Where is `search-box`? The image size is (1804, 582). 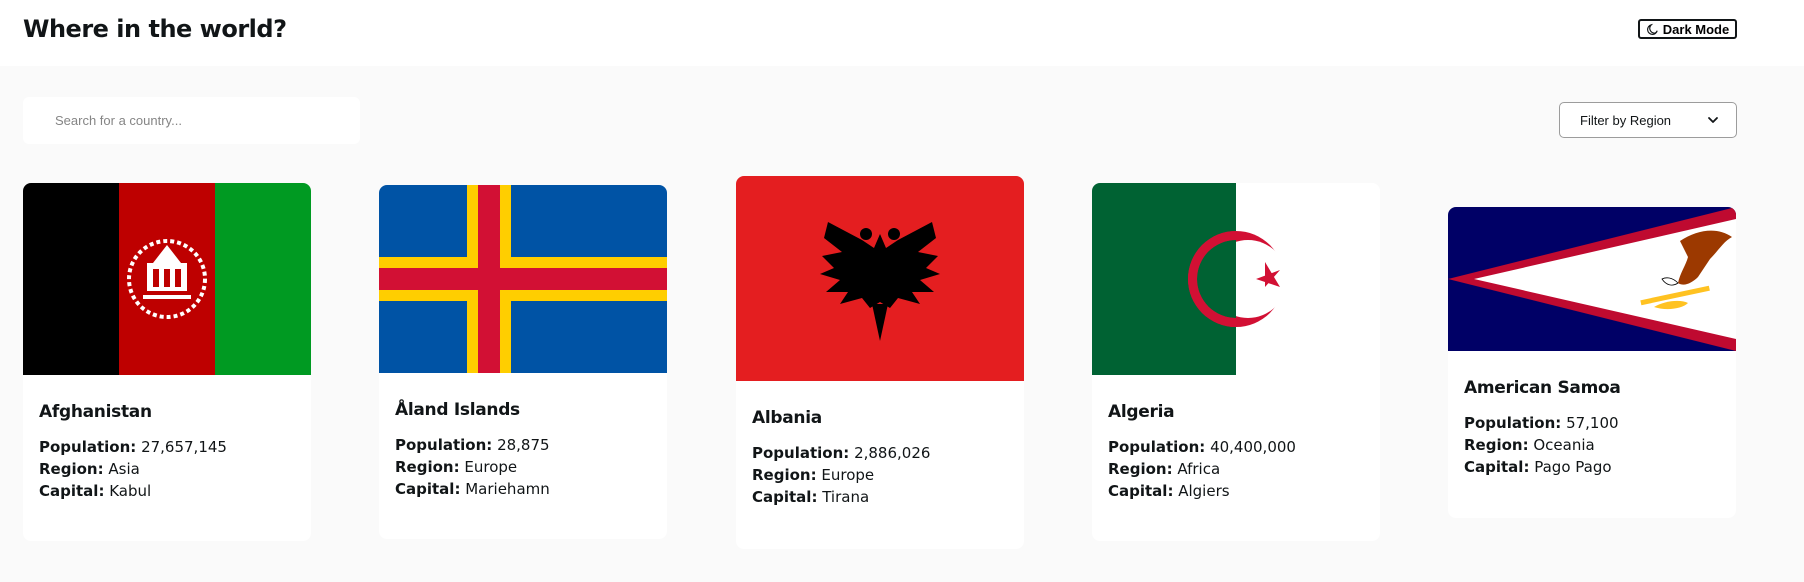
search-box is located at coordinates (191, 120).